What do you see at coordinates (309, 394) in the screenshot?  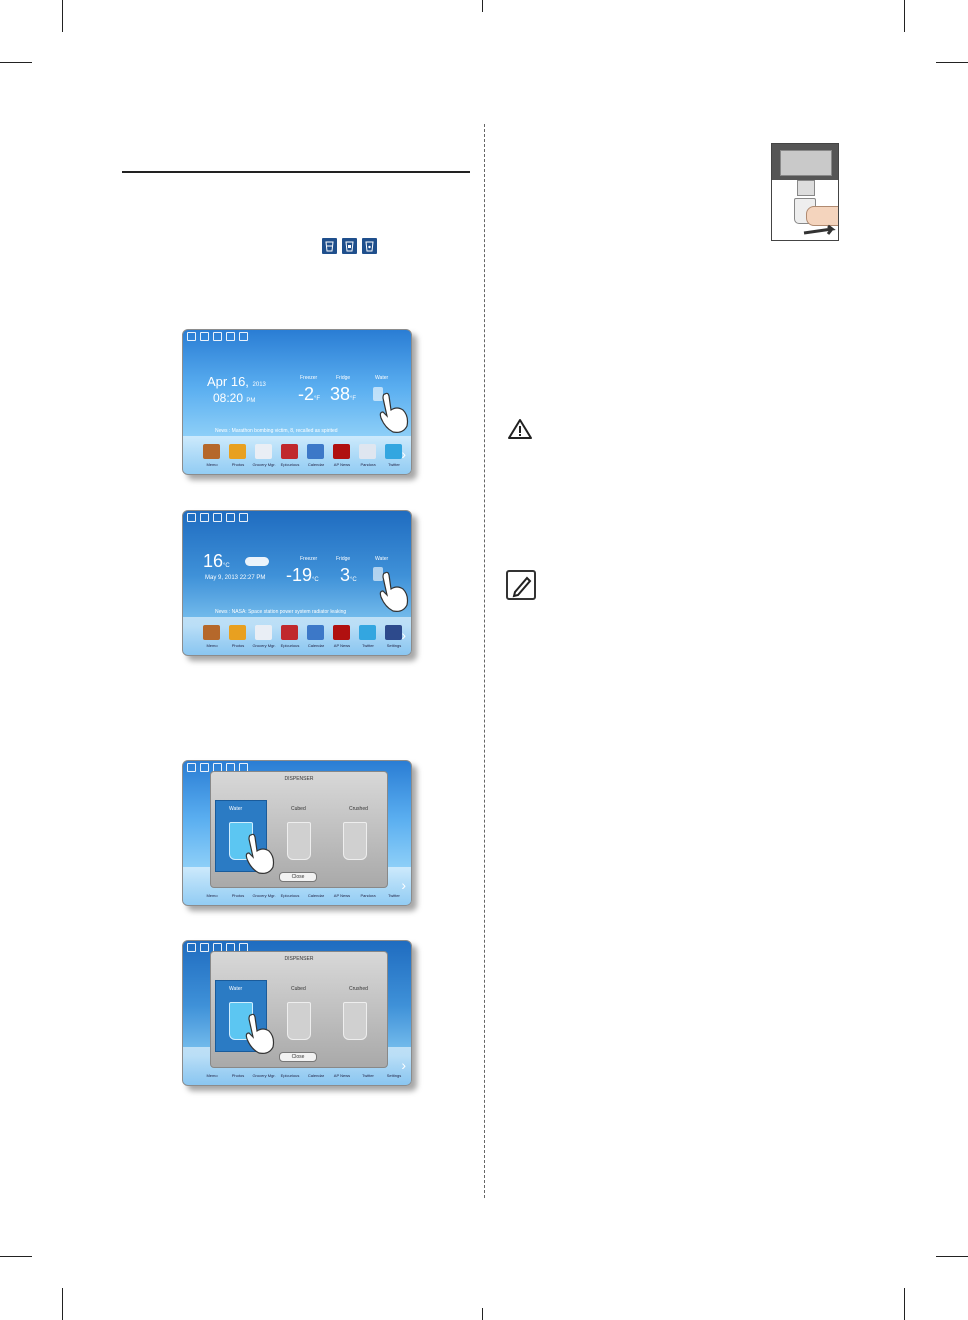 I see `freezer-temp: -2°F` at bounding box center [309, 394].